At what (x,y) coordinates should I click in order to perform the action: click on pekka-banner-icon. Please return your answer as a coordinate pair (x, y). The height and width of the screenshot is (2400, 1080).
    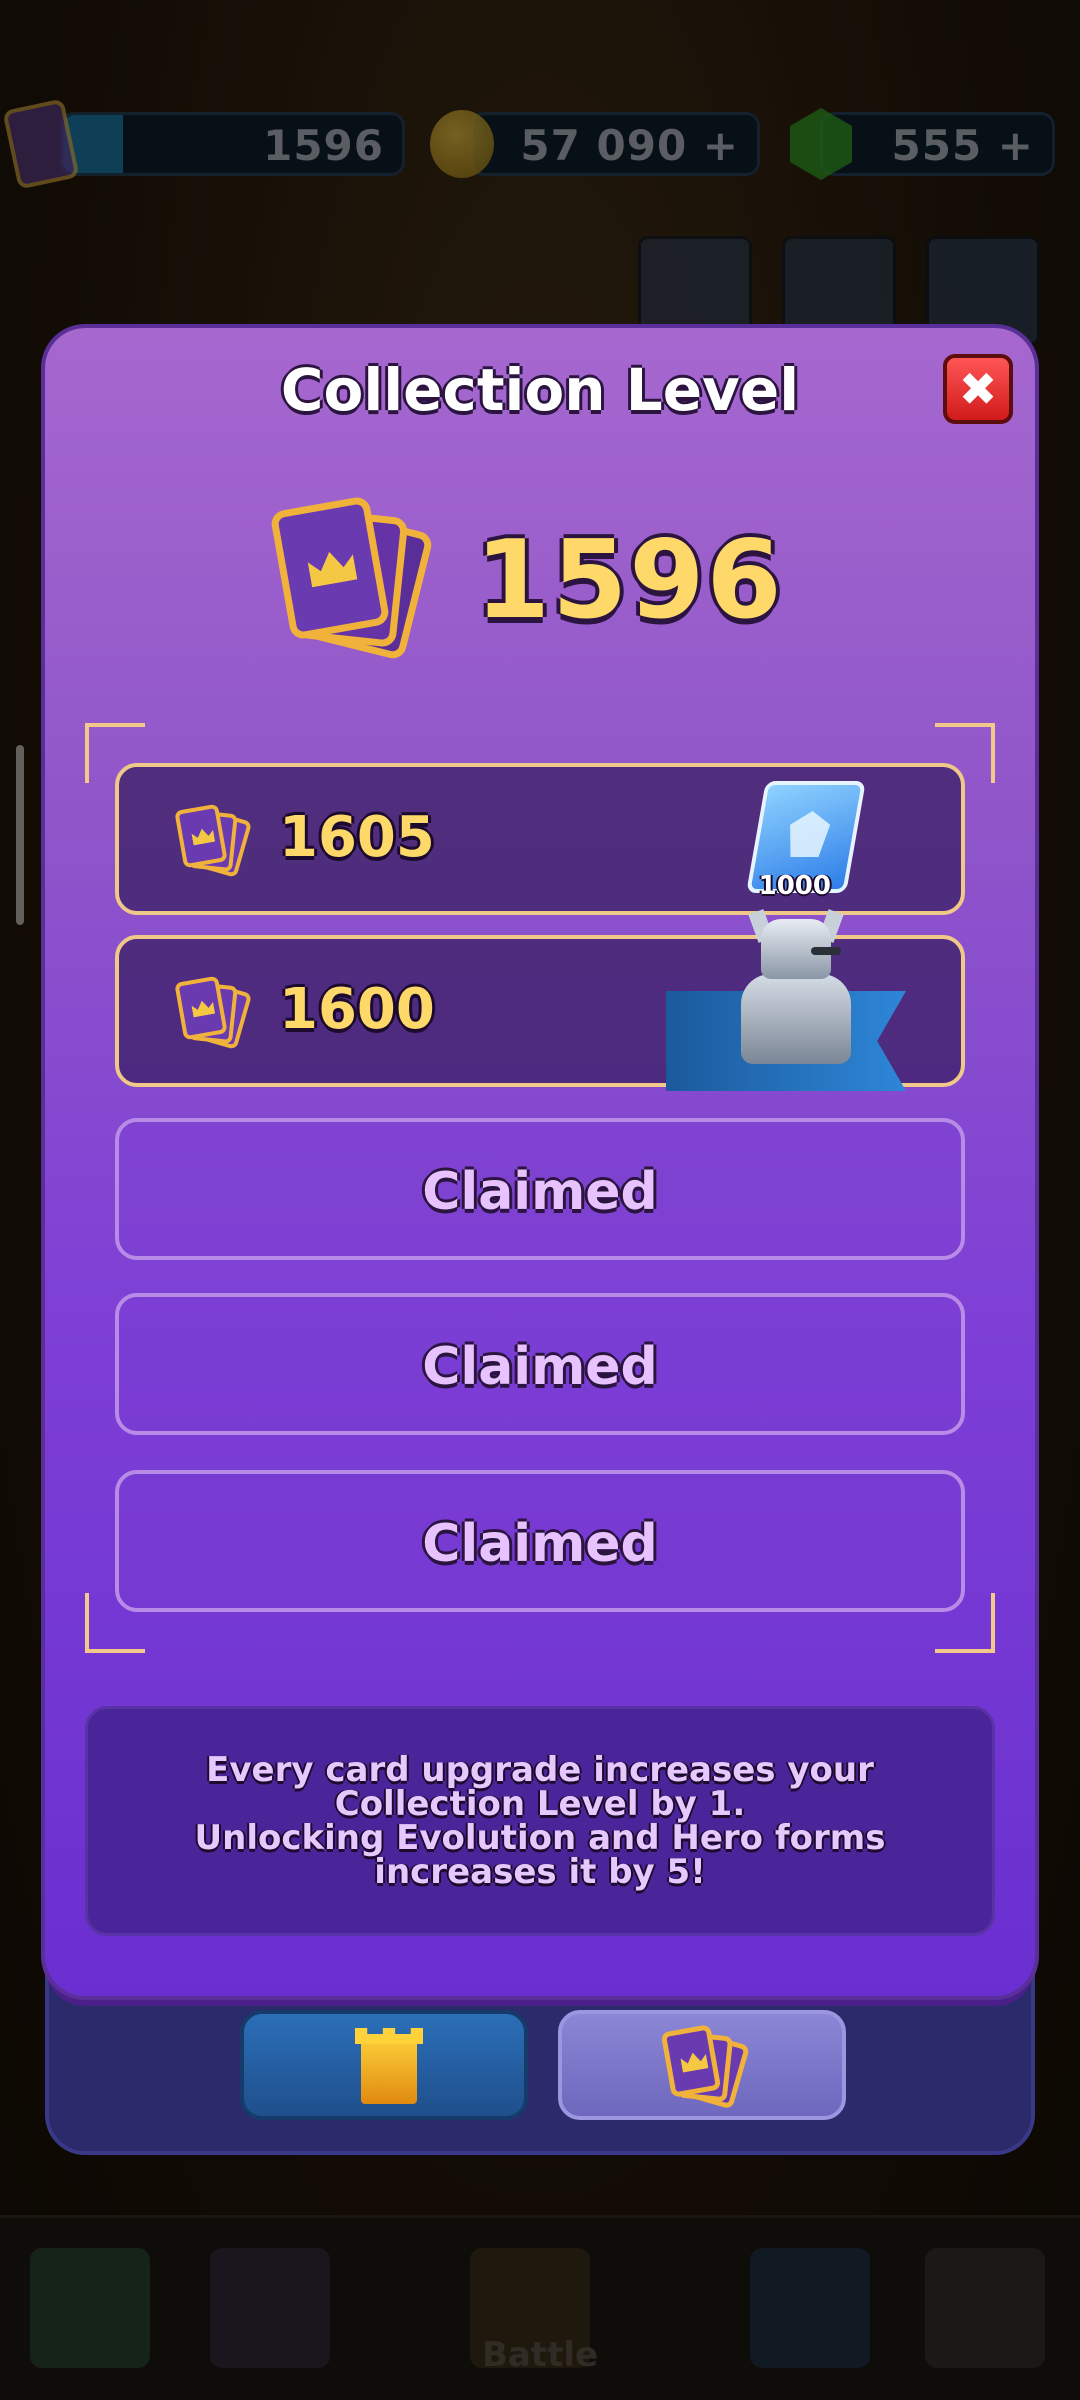
    Looking at the image, I should click on (796, 986).